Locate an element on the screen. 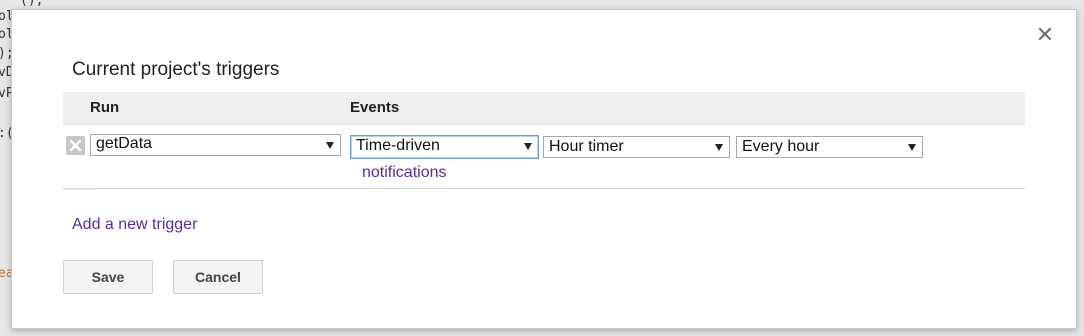 This screenshot has height=336, width=1084. column-header-events: Events is located at coordinates (375, 107).